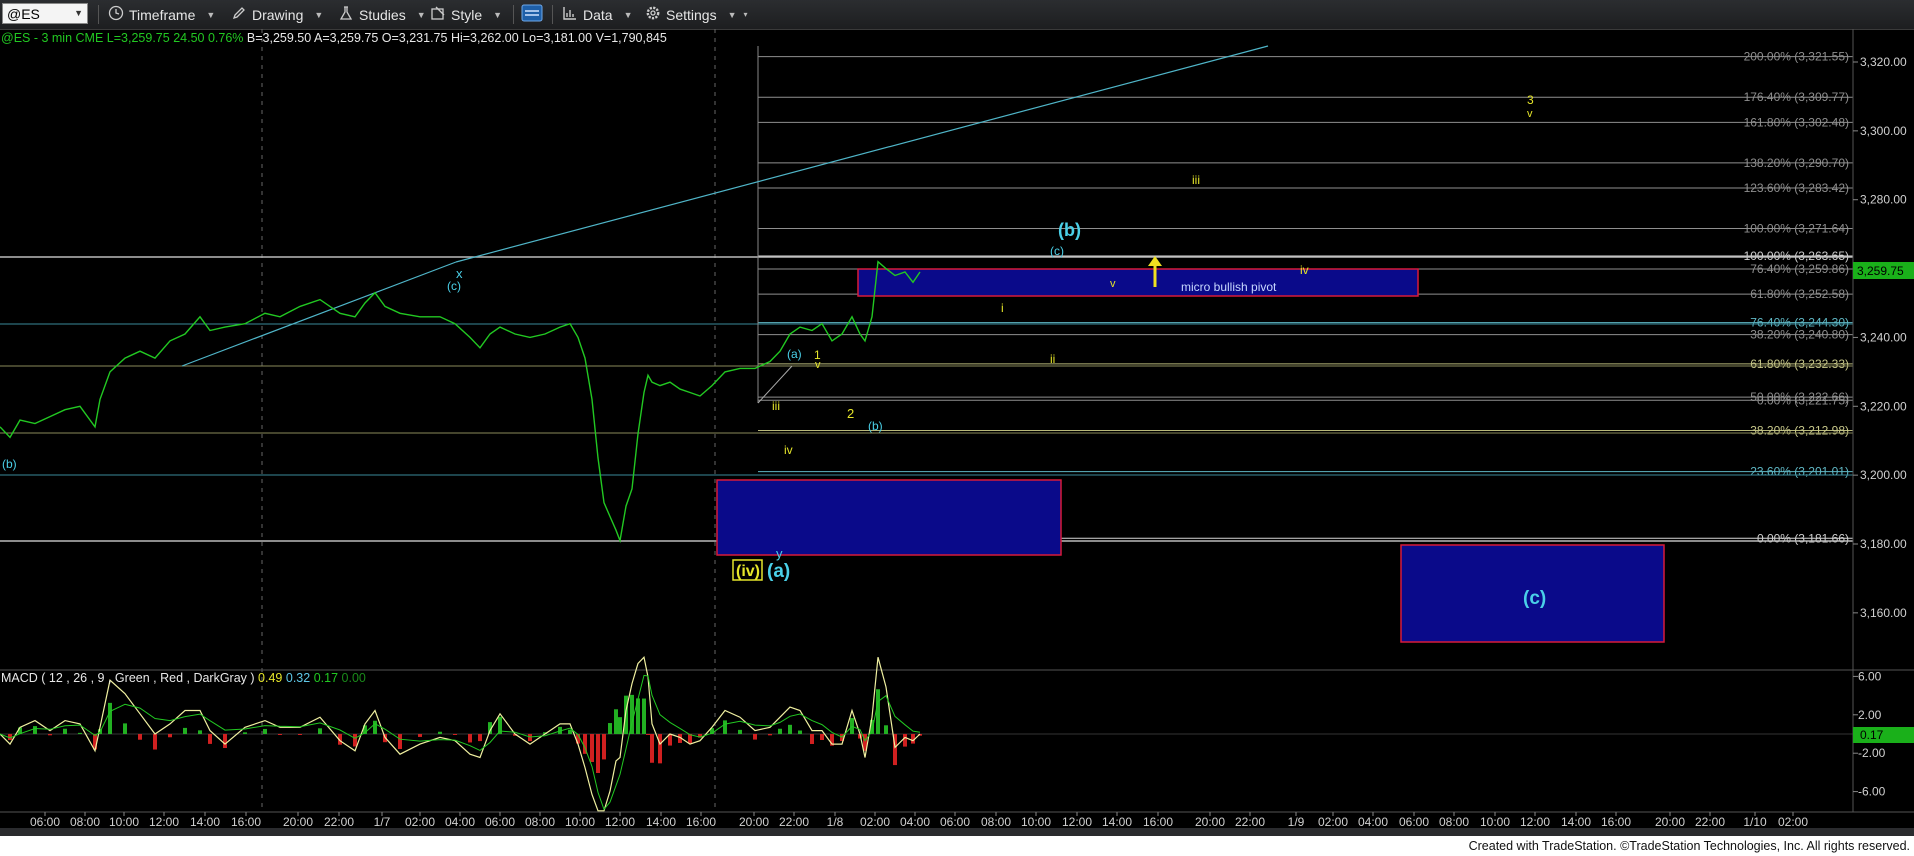 The height and width of the screenshot is (856, 1914). What do you see at coordinates (1883, 131) in the screenshot?
I see `price-tick-label: 3,300.00` at bounding box center [1883, 131].